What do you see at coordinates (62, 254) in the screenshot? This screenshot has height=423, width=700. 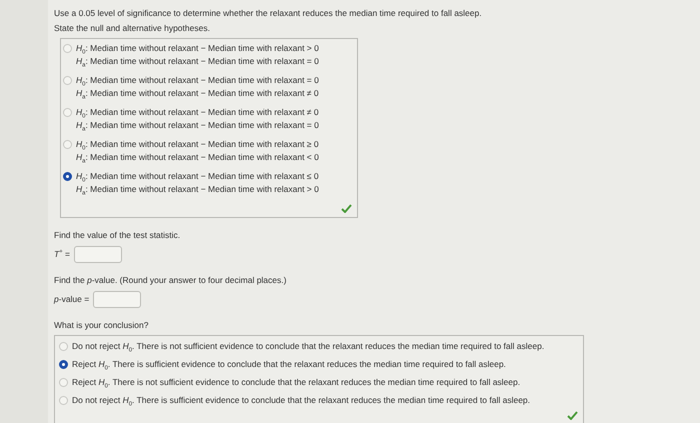 I see `field-label: T$^{+}$ =` at bounding box center [62, 254].